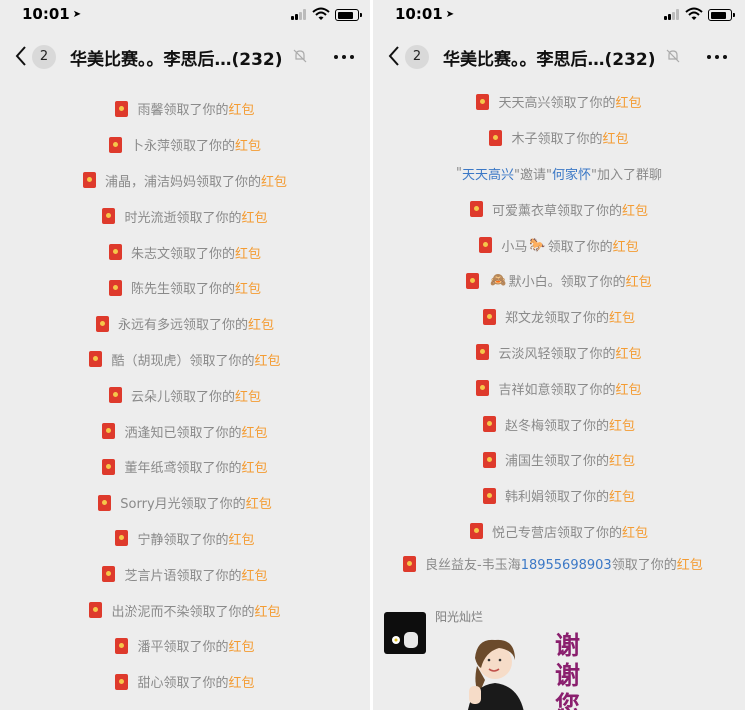  Describe the element at coordinates (150, 433) in the screenshot. I see `notice-name: 洒逢知已` at that location.